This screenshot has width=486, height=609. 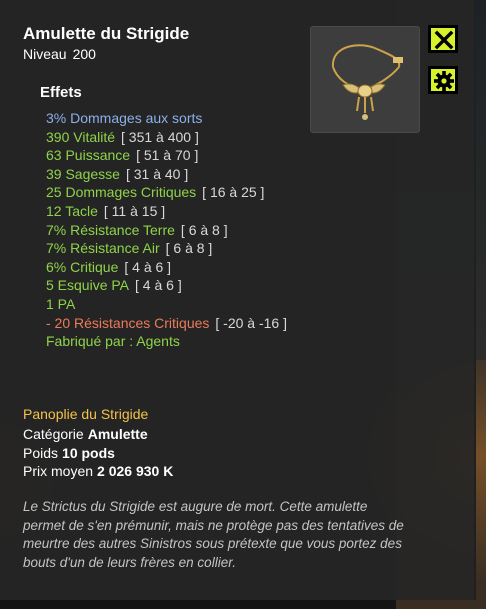 What do you see at coordinates (134, 210) in the screenshot?
I see `effect-range: [ 11 à 15 ]` at bounding box center [134, 210].